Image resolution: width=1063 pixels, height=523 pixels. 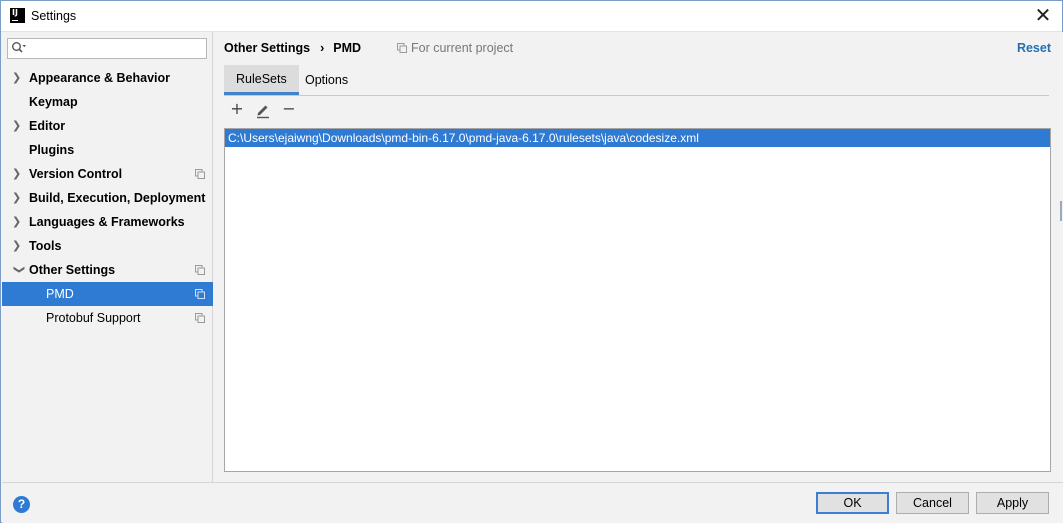 What do you see at coordinates (531, 16) in the screenshot?
I see `title-bar: IJ Settings ✕` at bounding box center [531, 16].